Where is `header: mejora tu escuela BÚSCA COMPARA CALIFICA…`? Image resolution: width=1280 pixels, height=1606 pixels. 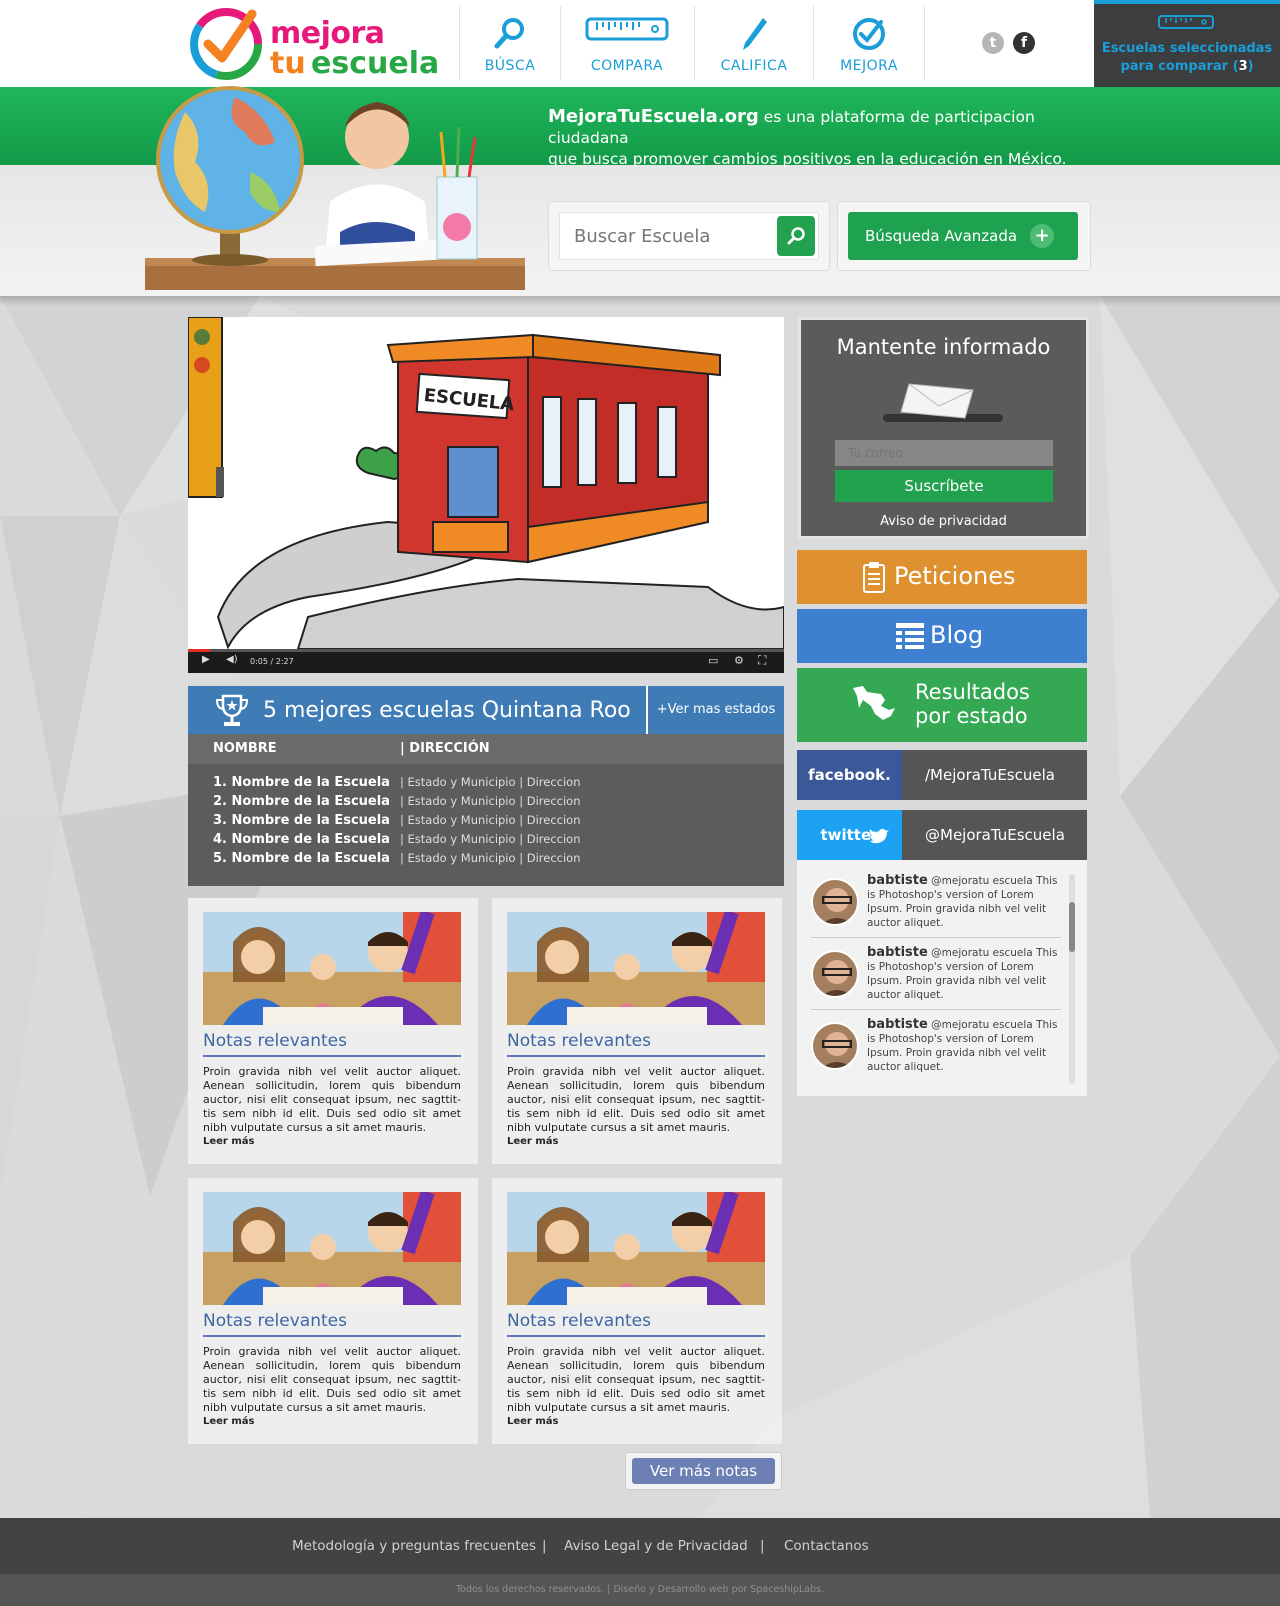
header: mejora tu escuela BÚSCA COMPARA CALIFICA… is located at coordinates (640, 43).